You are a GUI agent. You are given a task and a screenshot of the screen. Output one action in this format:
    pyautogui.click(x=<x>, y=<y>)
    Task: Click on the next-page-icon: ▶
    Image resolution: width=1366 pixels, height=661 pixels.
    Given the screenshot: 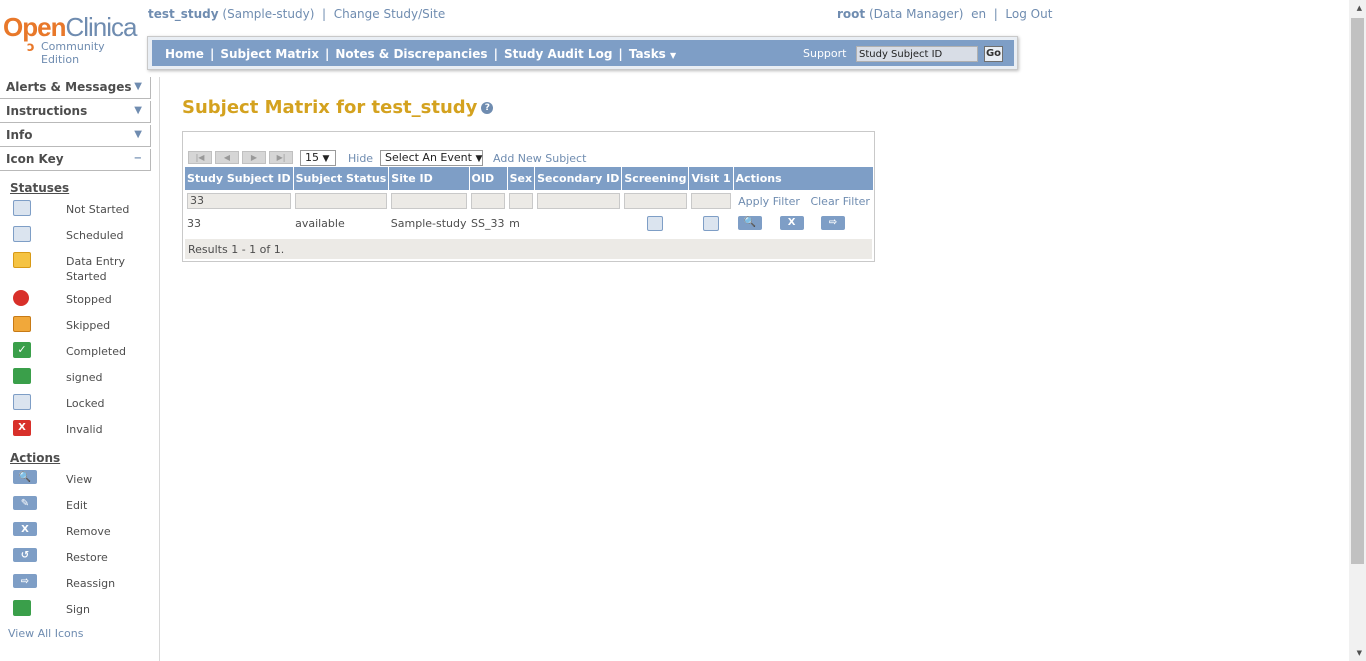 What is the action you would take?
    pyautogui.click(x=254, y=157)
    